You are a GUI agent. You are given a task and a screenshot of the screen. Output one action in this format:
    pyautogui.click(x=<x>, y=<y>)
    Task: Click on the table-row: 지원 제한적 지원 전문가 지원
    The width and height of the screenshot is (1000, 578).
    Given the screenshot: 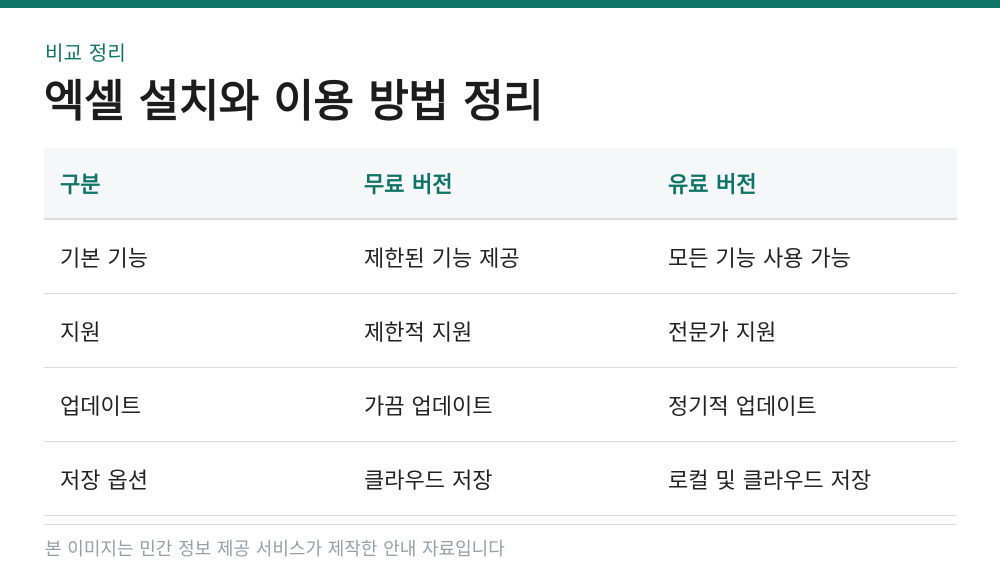 What is the action you would take?
    pyautogui.click(x=500, y=331)
    